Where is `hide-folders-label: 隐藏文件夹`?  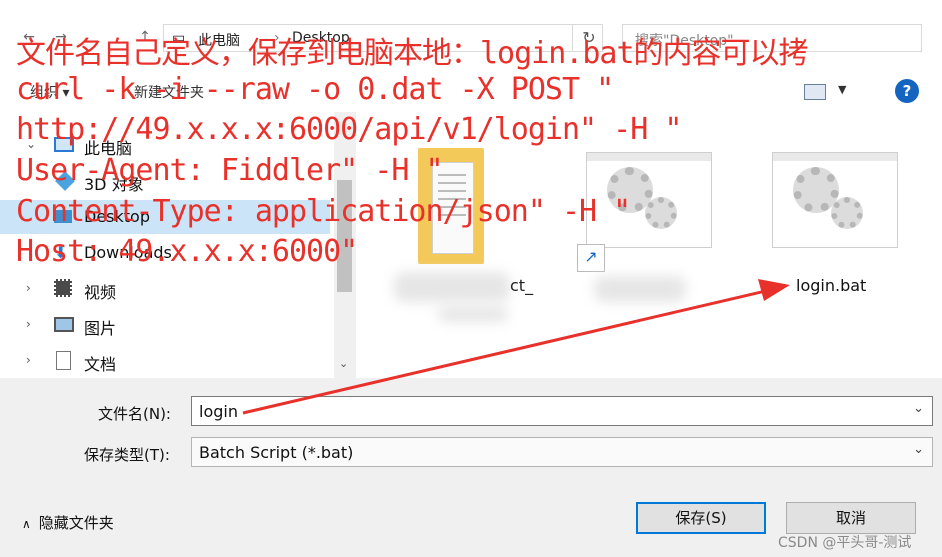
hide-folders-label: 隐藏文件夹 is located at coordinates (76, 523).